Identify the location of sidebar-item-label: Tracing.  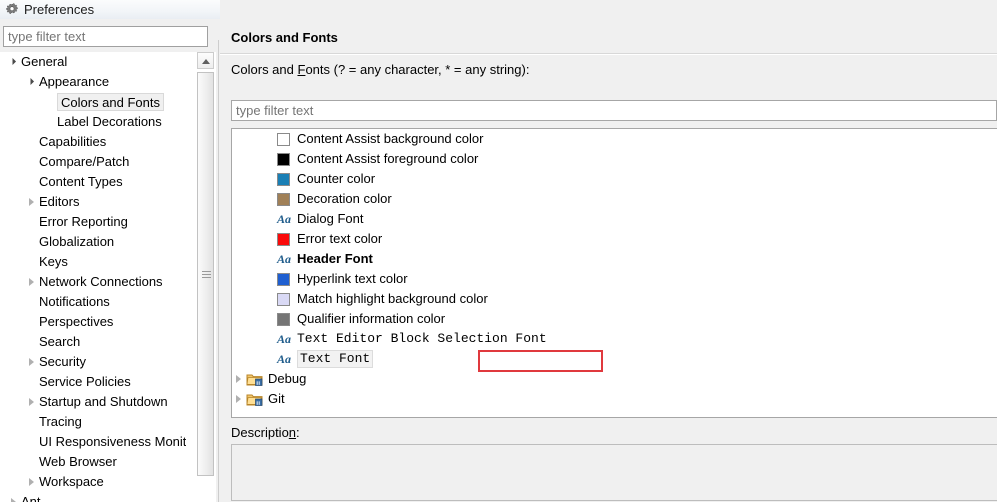
(60, 421).